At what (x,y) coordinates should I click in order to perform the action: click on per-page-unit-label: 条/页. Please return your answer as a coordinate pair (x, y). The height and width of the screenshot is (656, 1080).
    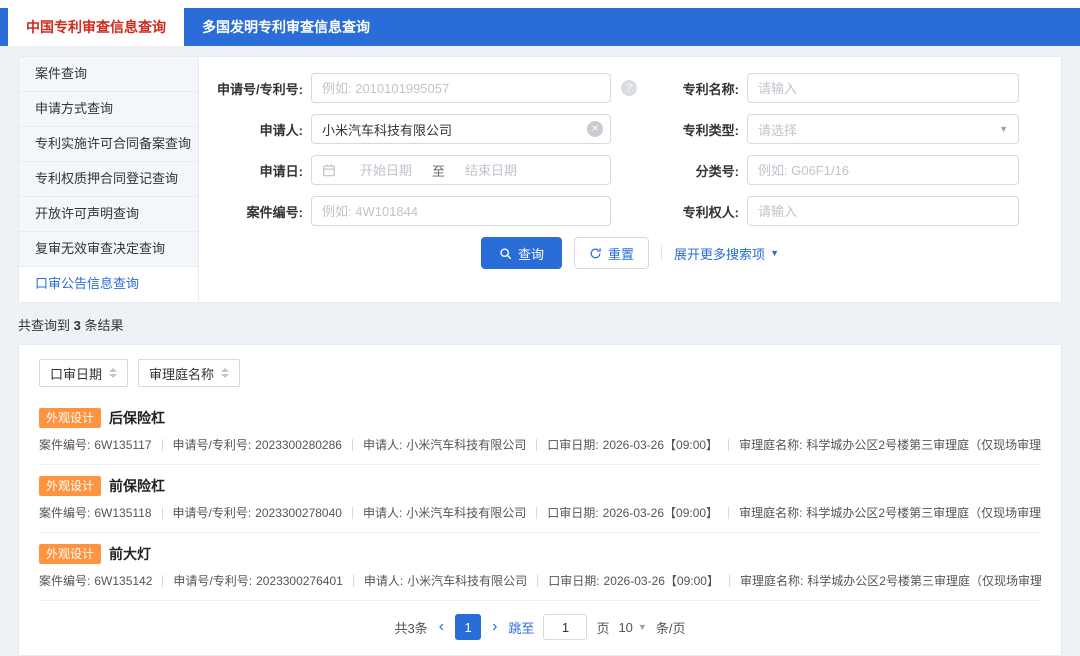
    Looking at the image, I should click on (670, 628).